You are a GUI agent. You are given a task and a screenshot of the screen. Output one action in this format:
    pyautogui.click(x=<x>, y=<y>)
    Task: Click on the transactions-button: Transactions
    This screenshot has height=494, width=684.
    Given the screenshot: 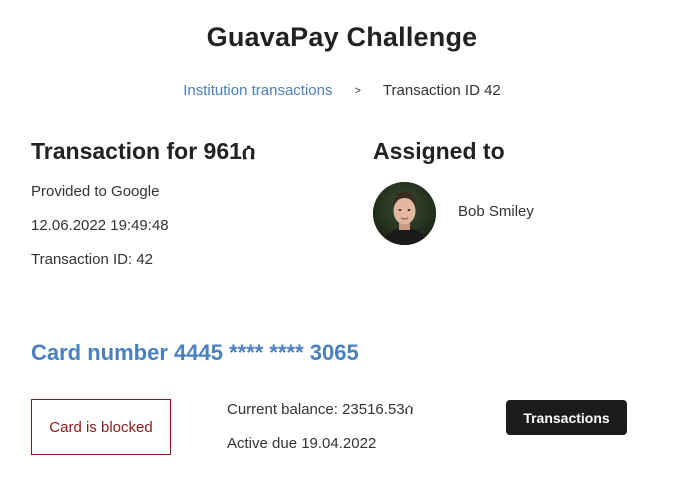 What is the action you would take?
    pyautogui.click(x=566, y=417)
    